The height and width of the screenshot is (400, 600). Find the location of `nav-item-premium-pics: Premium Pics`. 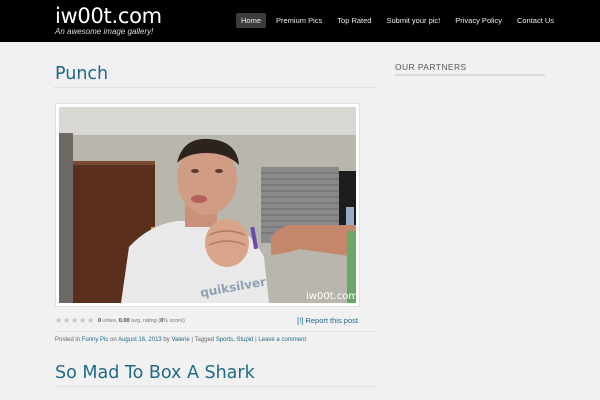

nav-item-premium-pics: Premium Pics is located at coordinates (299, 20).